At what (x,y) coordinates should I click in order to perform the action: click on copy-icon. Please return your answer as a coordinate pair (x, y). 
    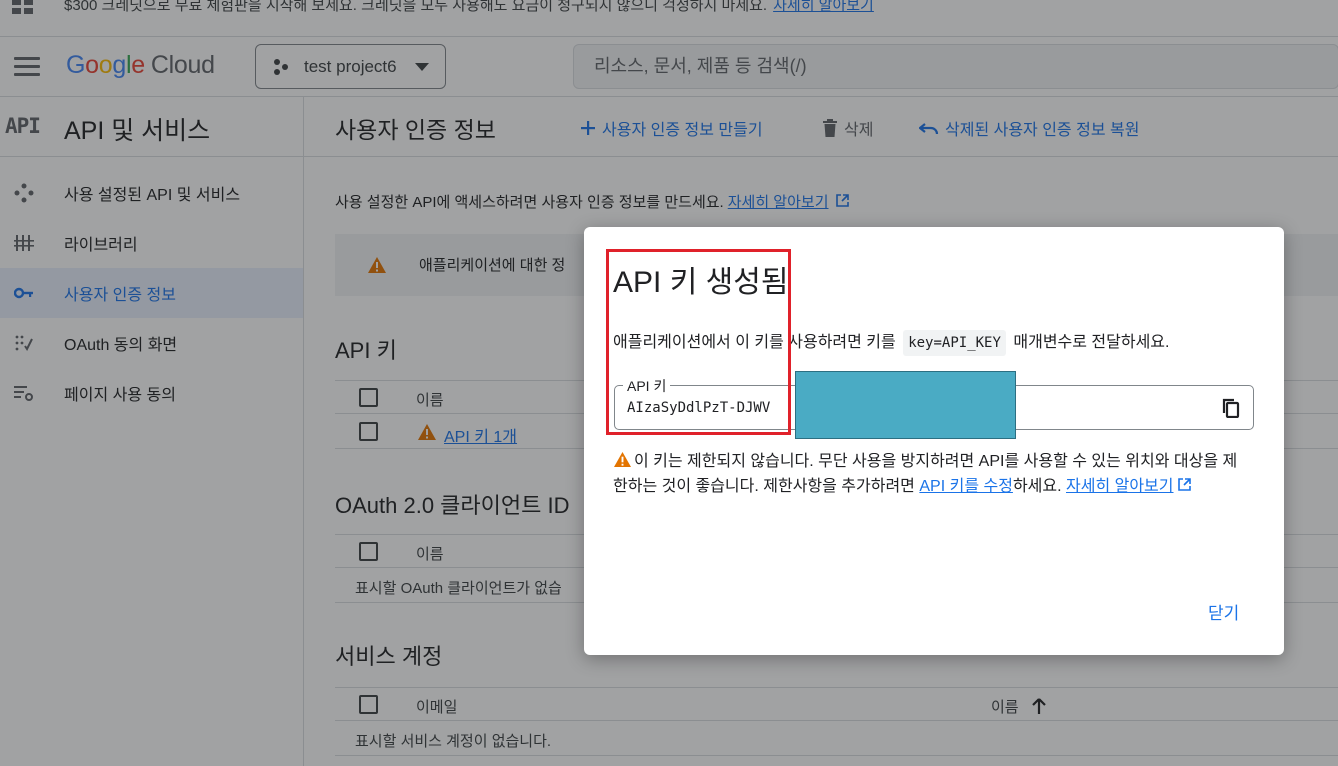
    Looking at the image, I should click on (1231, 408).